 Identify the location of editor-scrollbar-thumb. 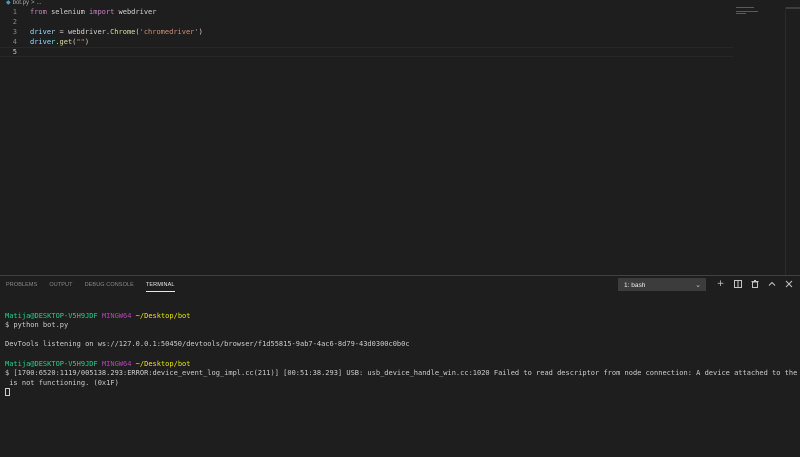
(793, 8).